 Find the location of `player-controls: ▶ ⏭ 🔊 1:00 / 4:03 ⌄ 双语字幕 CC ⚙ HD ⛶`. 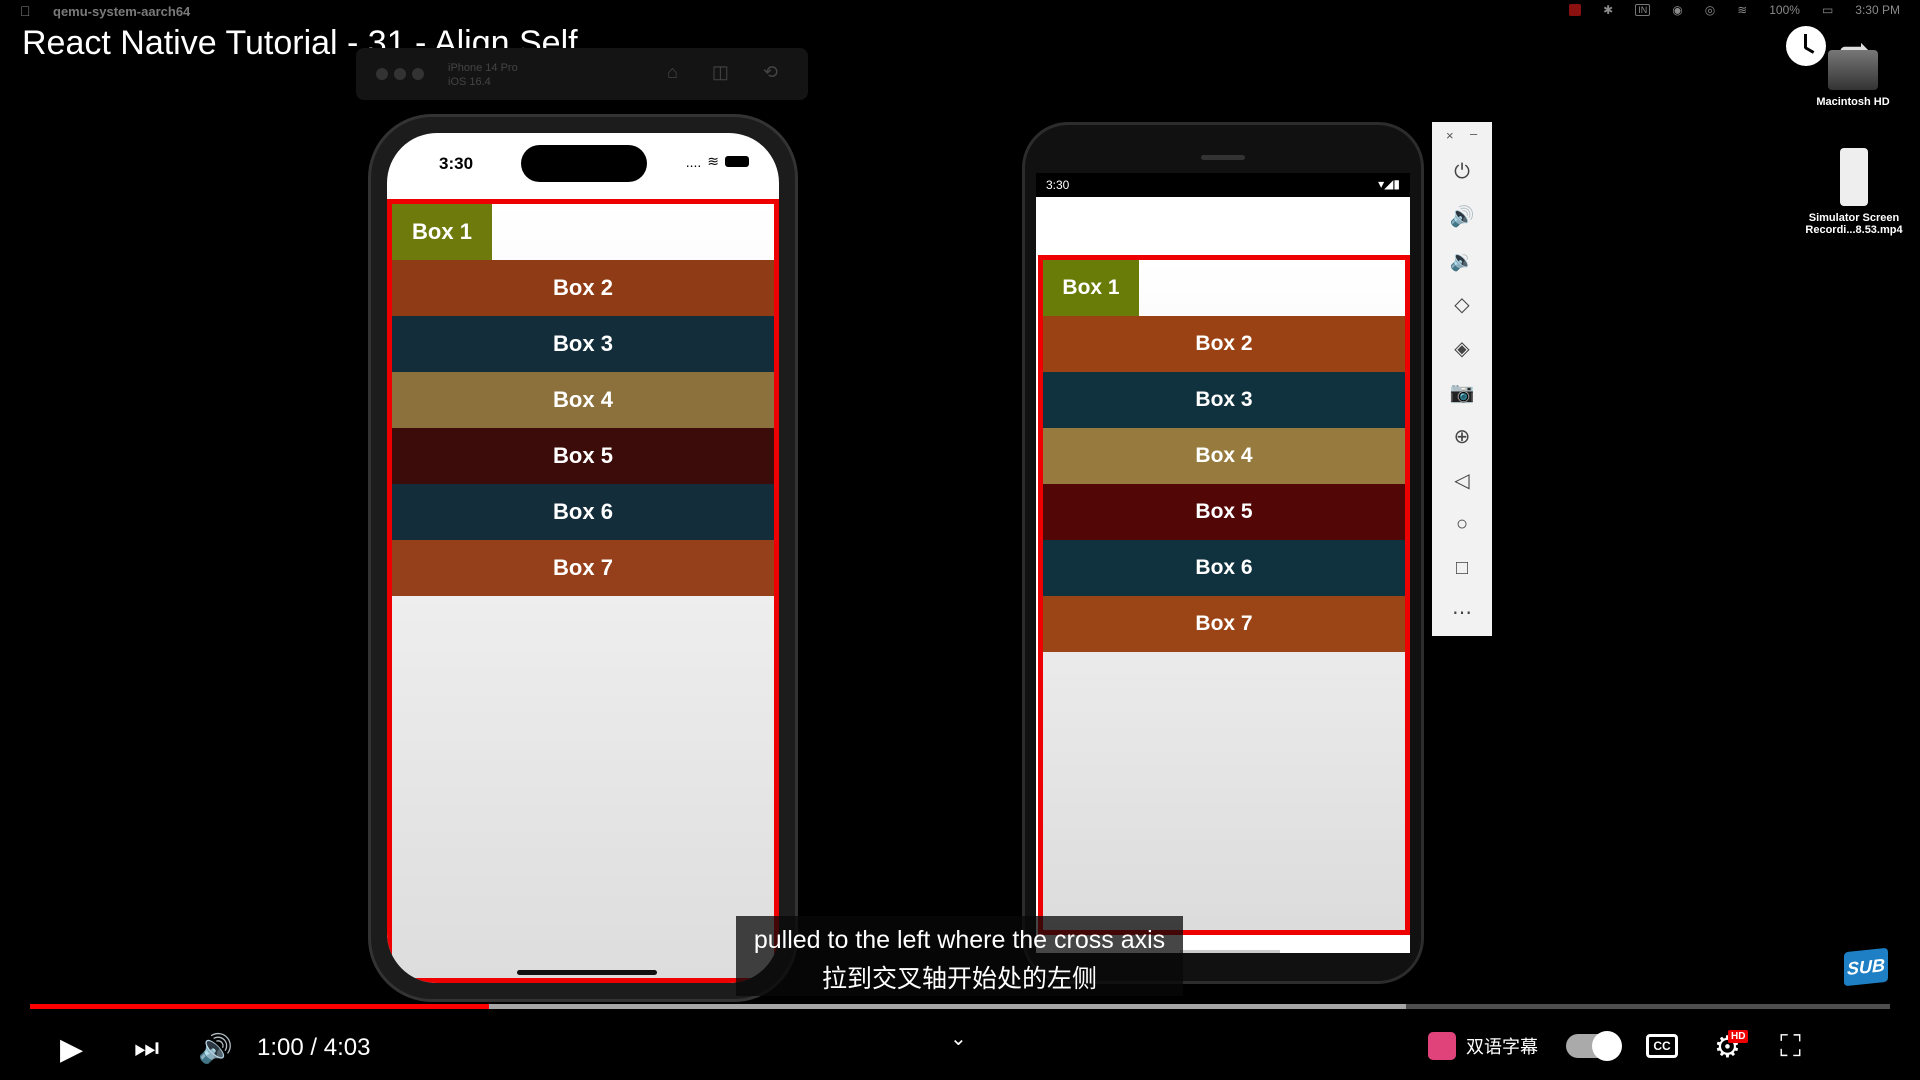

player-controls: ▶ ⏭ 🔊 1:00 / 4:03 ⌄ 双语字幕 CC ⚙ HD ⛶ is located at coordinates (960, 1050).